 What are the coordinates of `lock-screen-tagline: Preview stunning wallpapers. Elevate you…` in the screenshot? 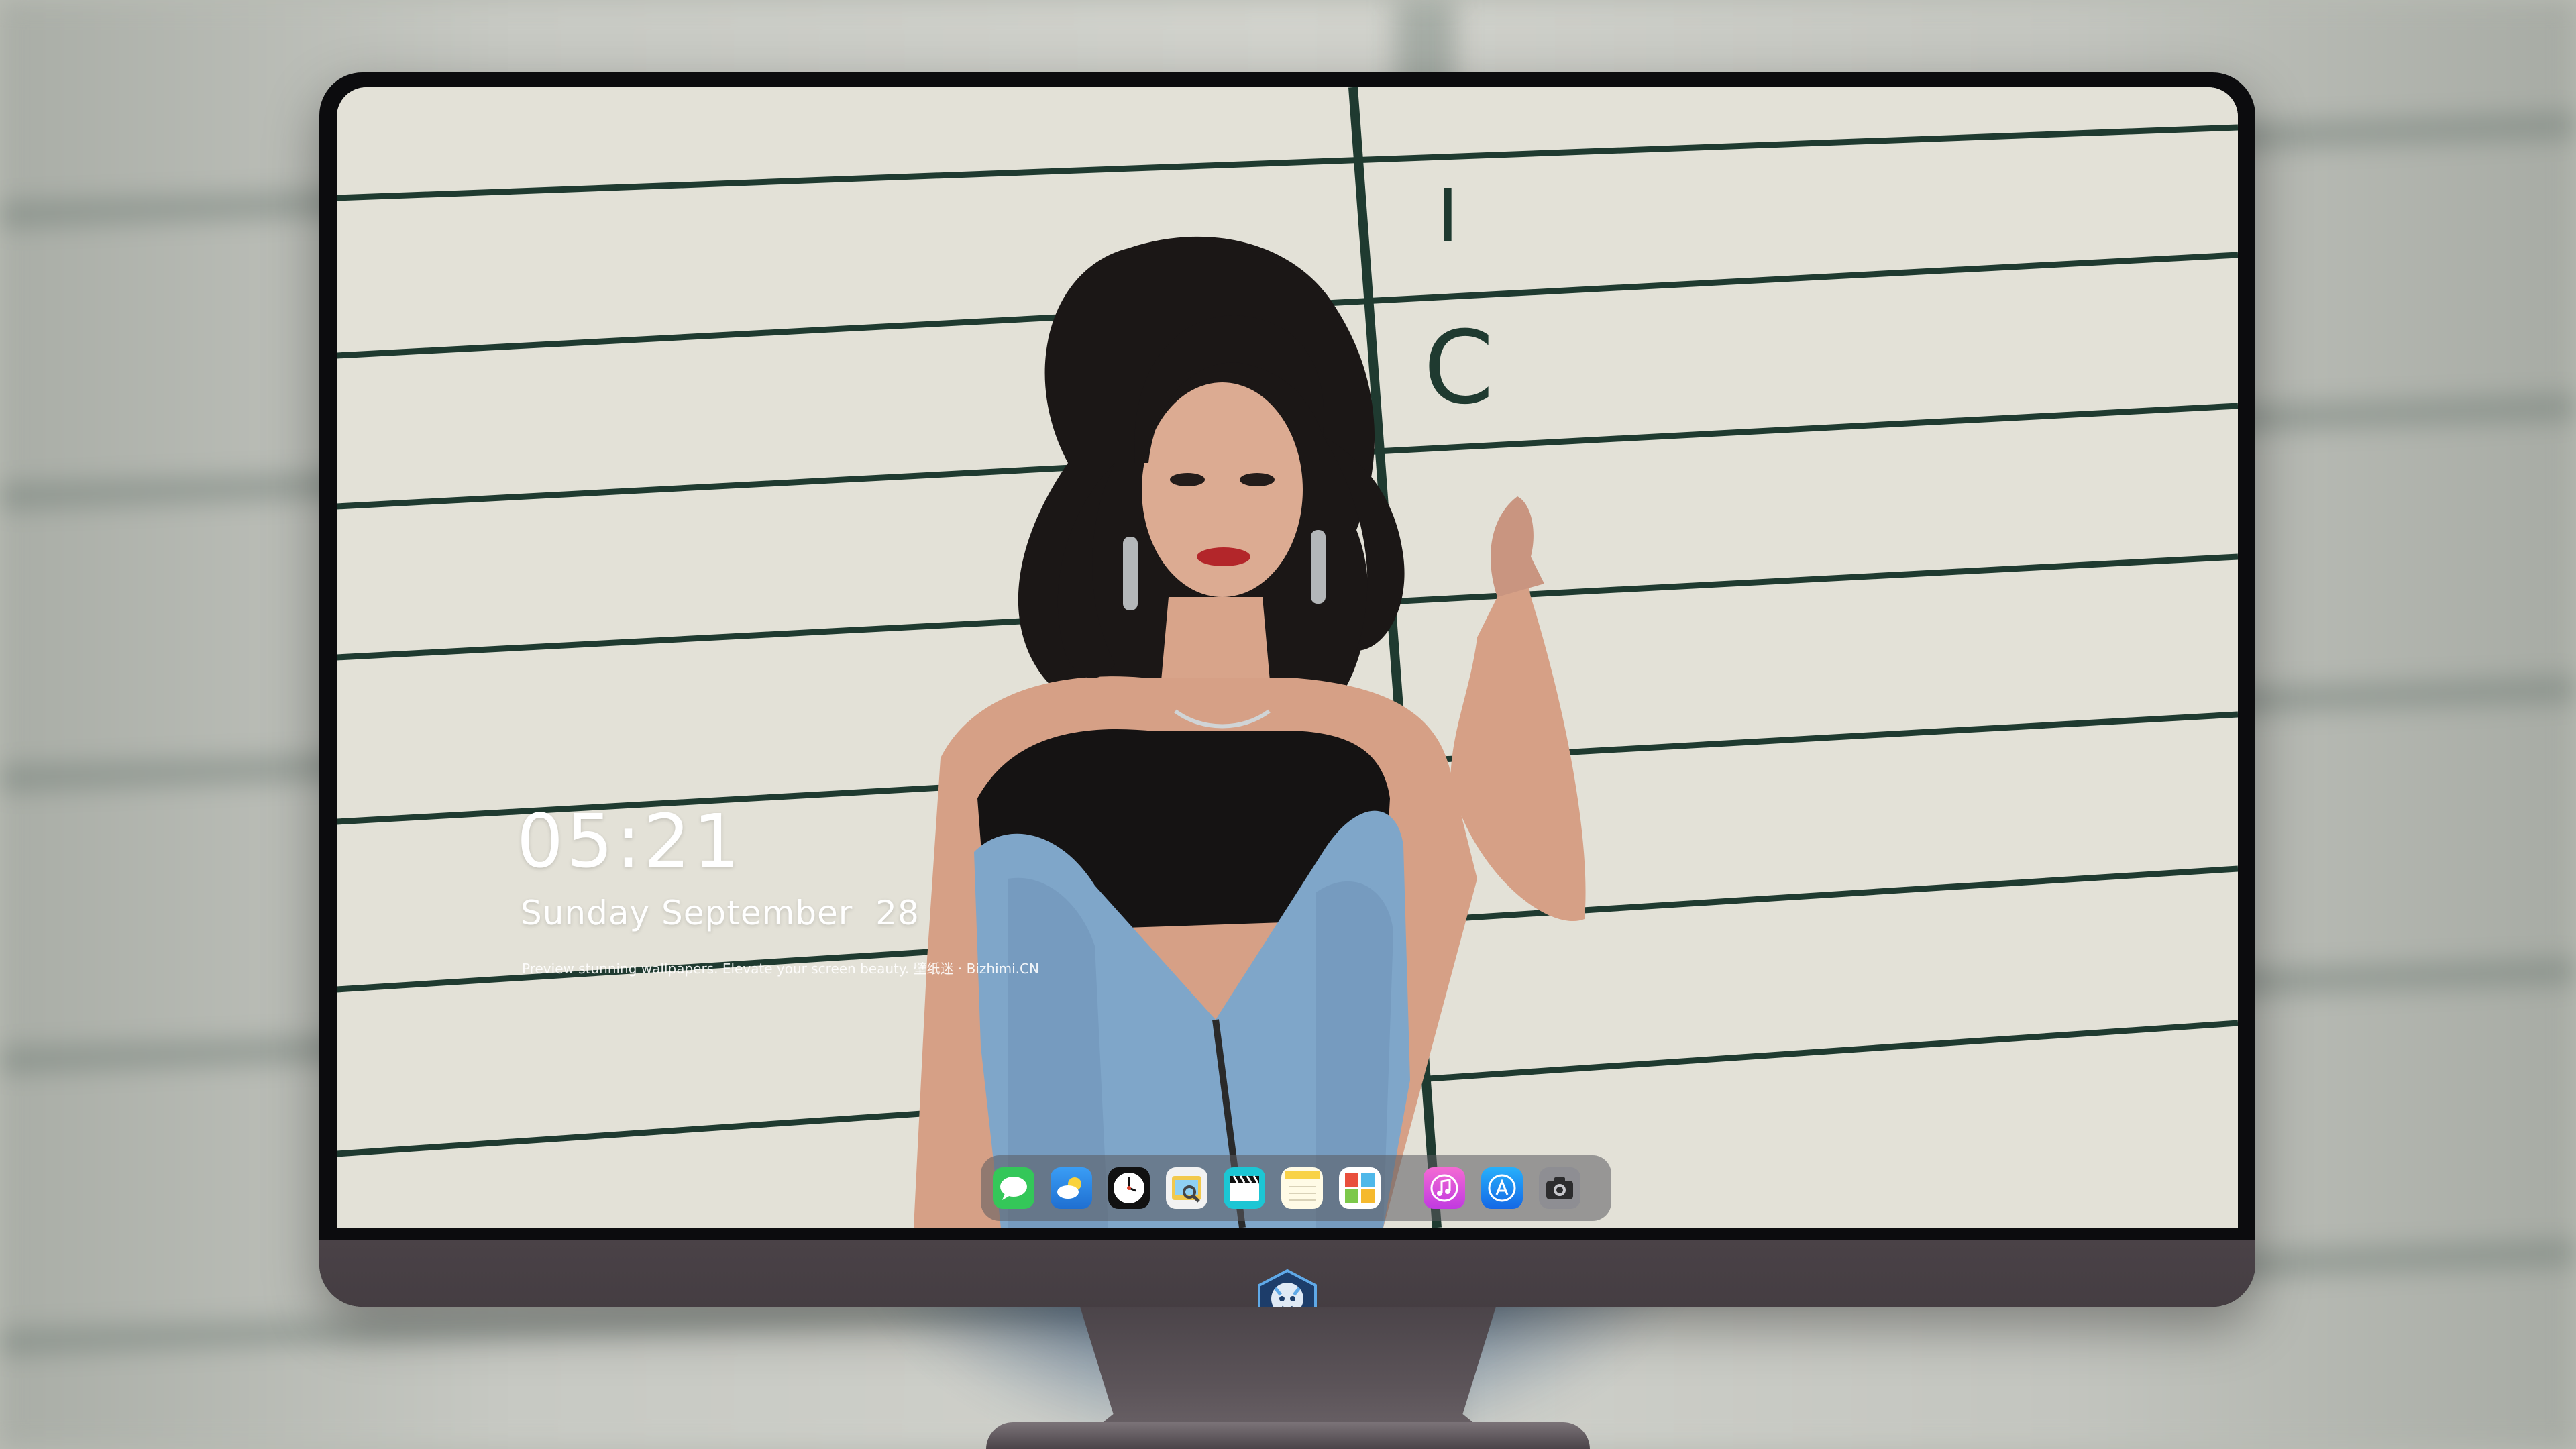 It's located at (780, 969).